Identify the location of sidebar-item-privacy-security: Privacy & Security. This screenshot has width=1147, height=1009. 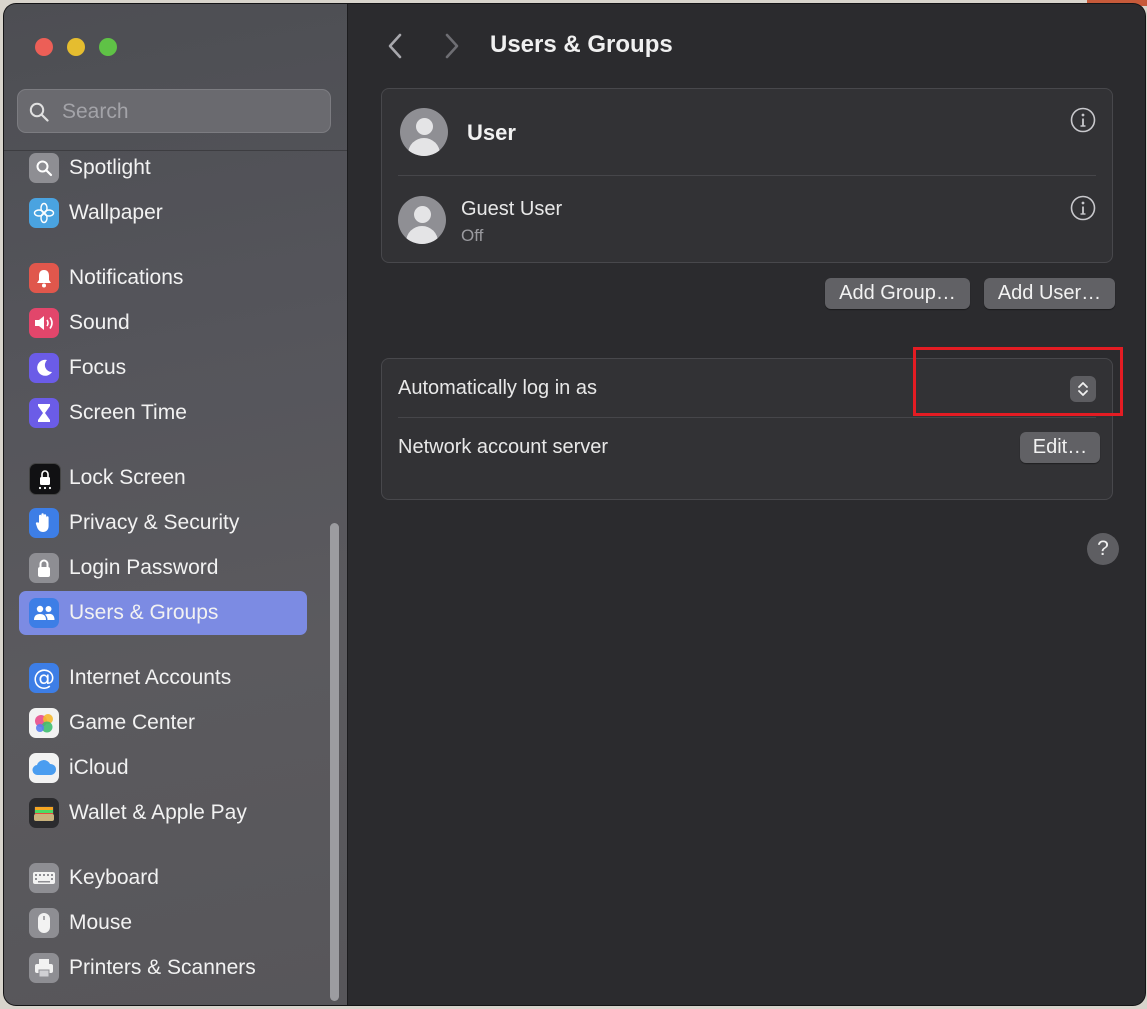
(163, 523).